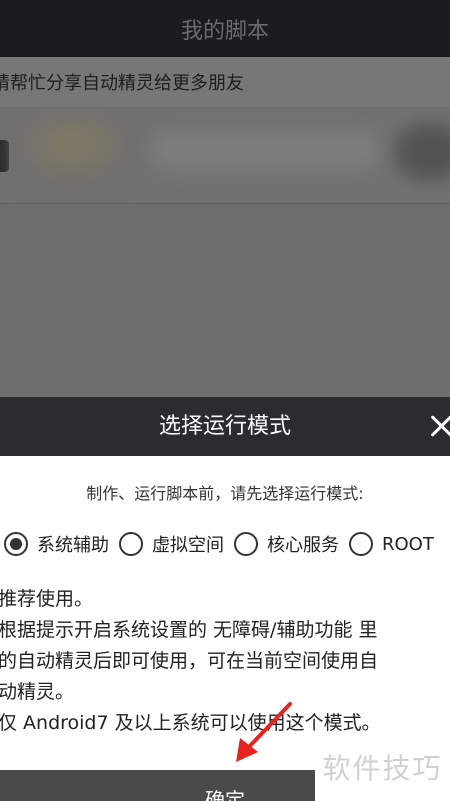 The height and width of the screenshot is (801, 450). What do you see at coordinates (225, 544) in the screenshot?
I see `mode-radio-group: 系统辅助 虚拟空间 核心服务 ROOT` at bounding box center [225, 544].